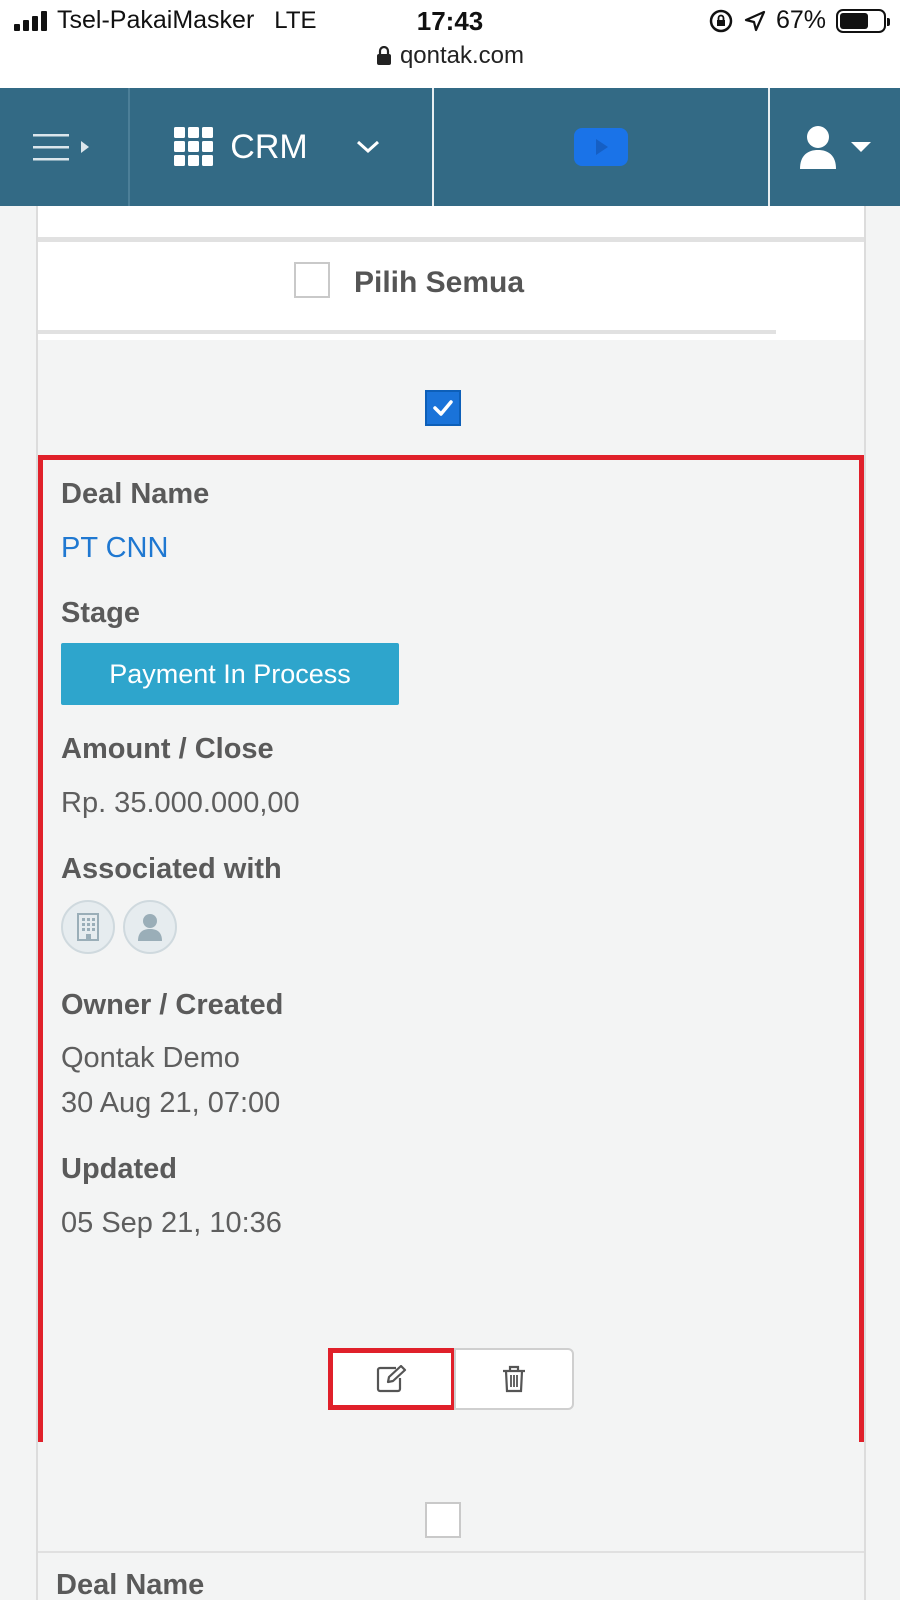 The height and width of the screenshot is (1600, 900). Describe the element at coordinates (230, 674) in the screenshot. I see `stage-badge: Payment In Process` at that location.